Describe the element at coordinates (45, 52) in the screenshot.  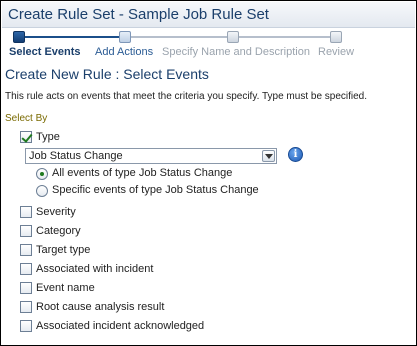
I see `step-label-select-events: Select Events` at that location.